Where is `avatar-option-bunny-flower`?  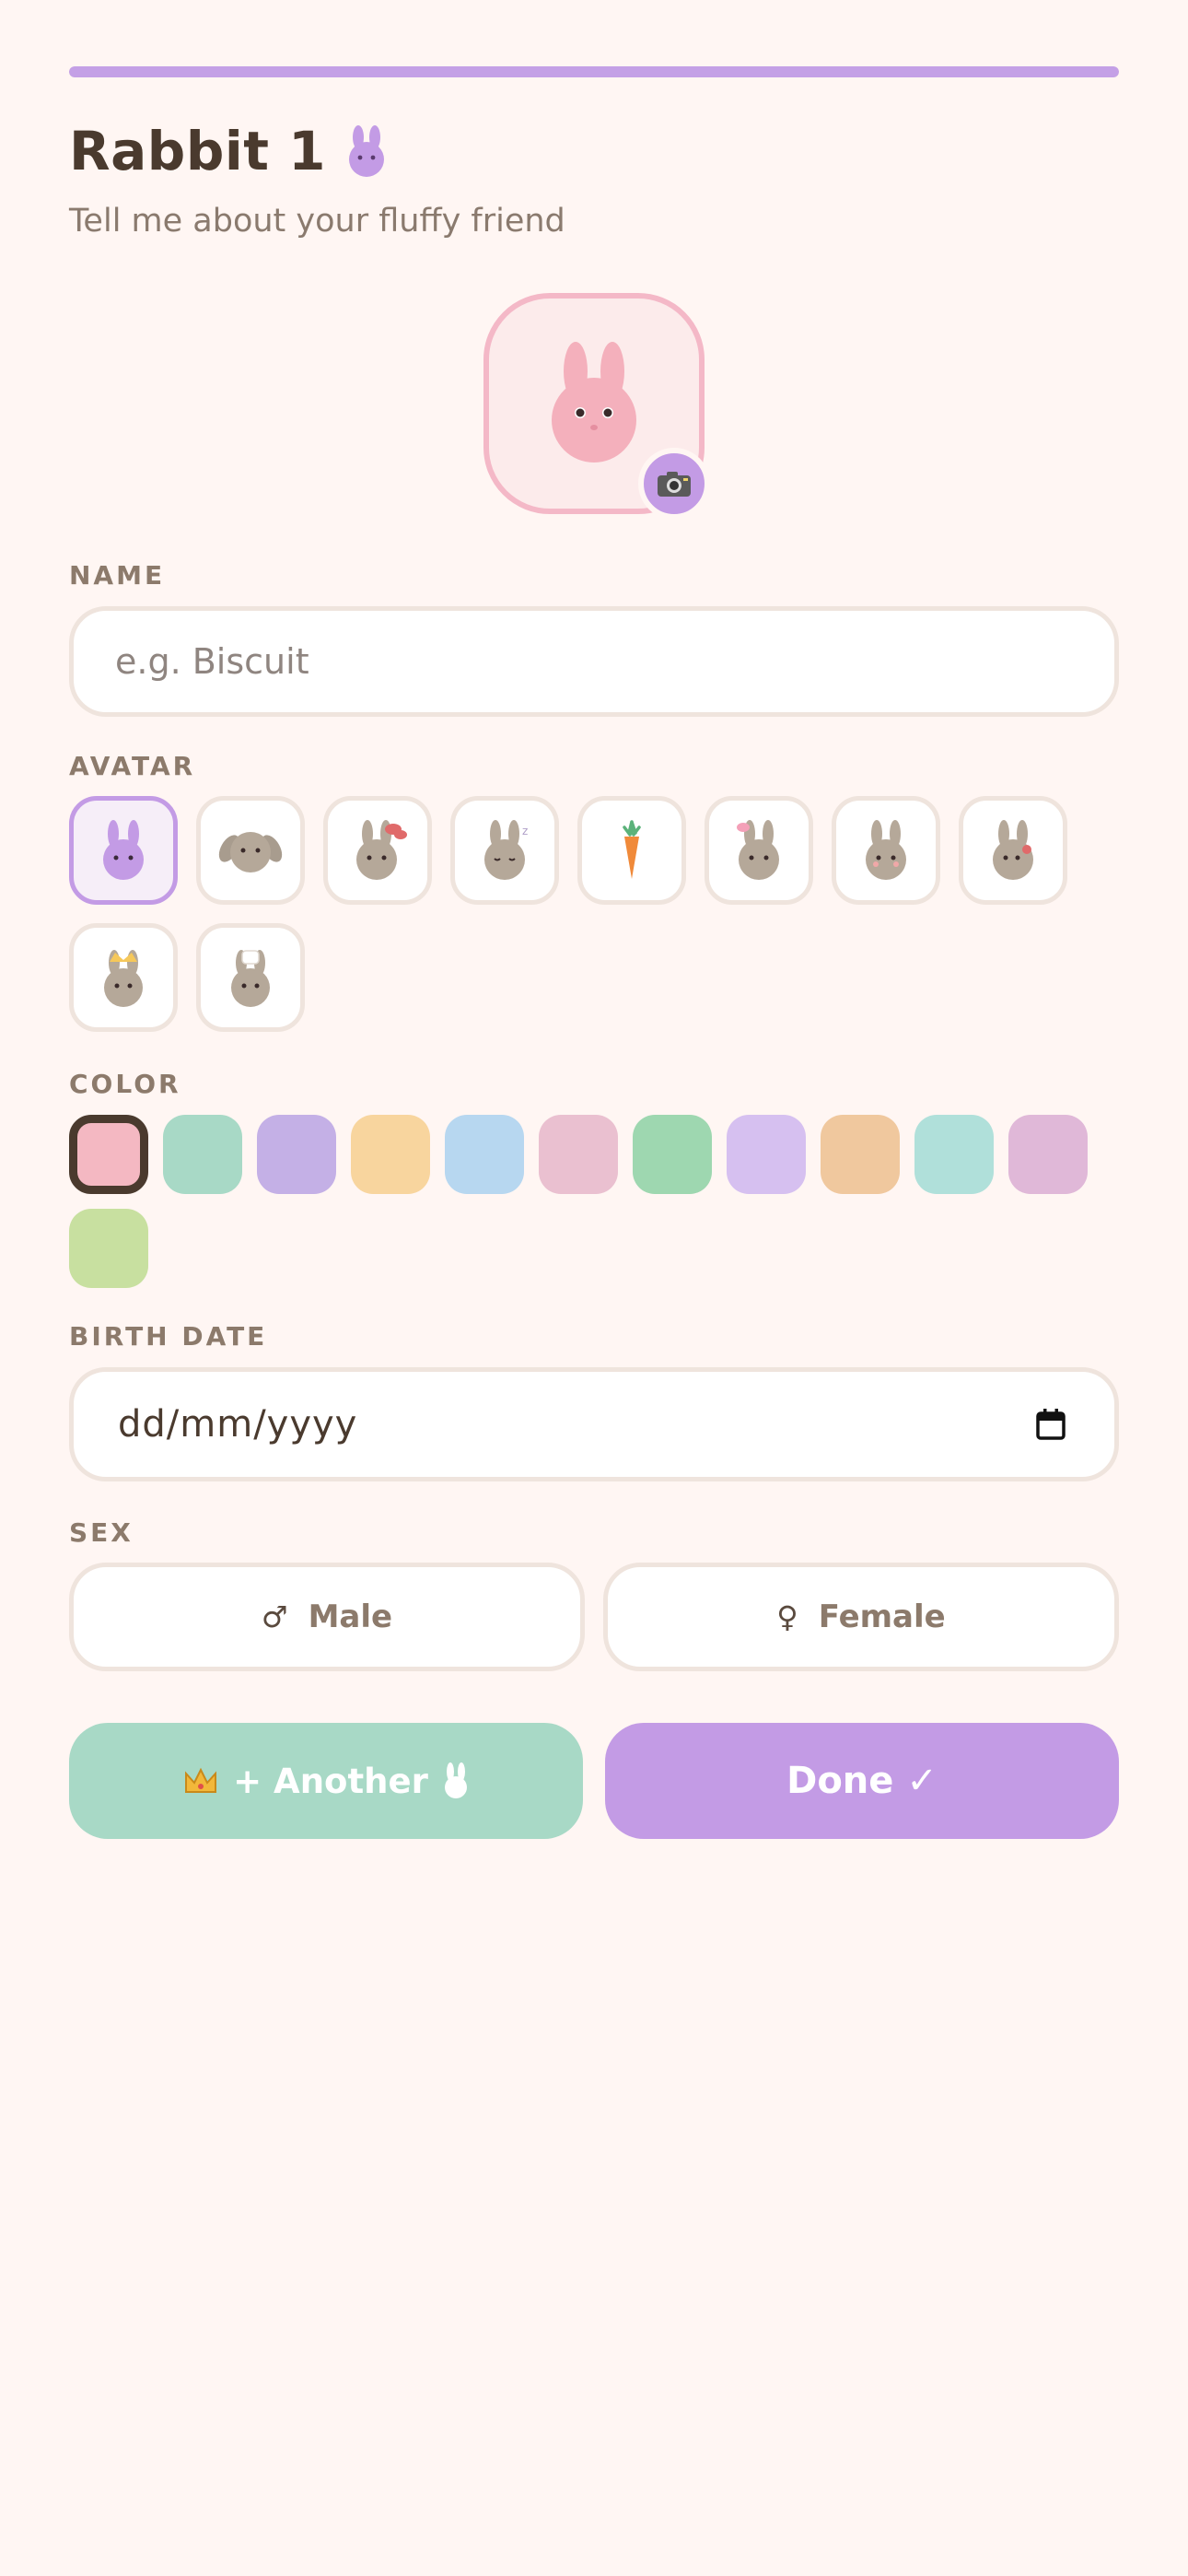 avatar-option-bunny-flower is located at coordinates (1013, 850).